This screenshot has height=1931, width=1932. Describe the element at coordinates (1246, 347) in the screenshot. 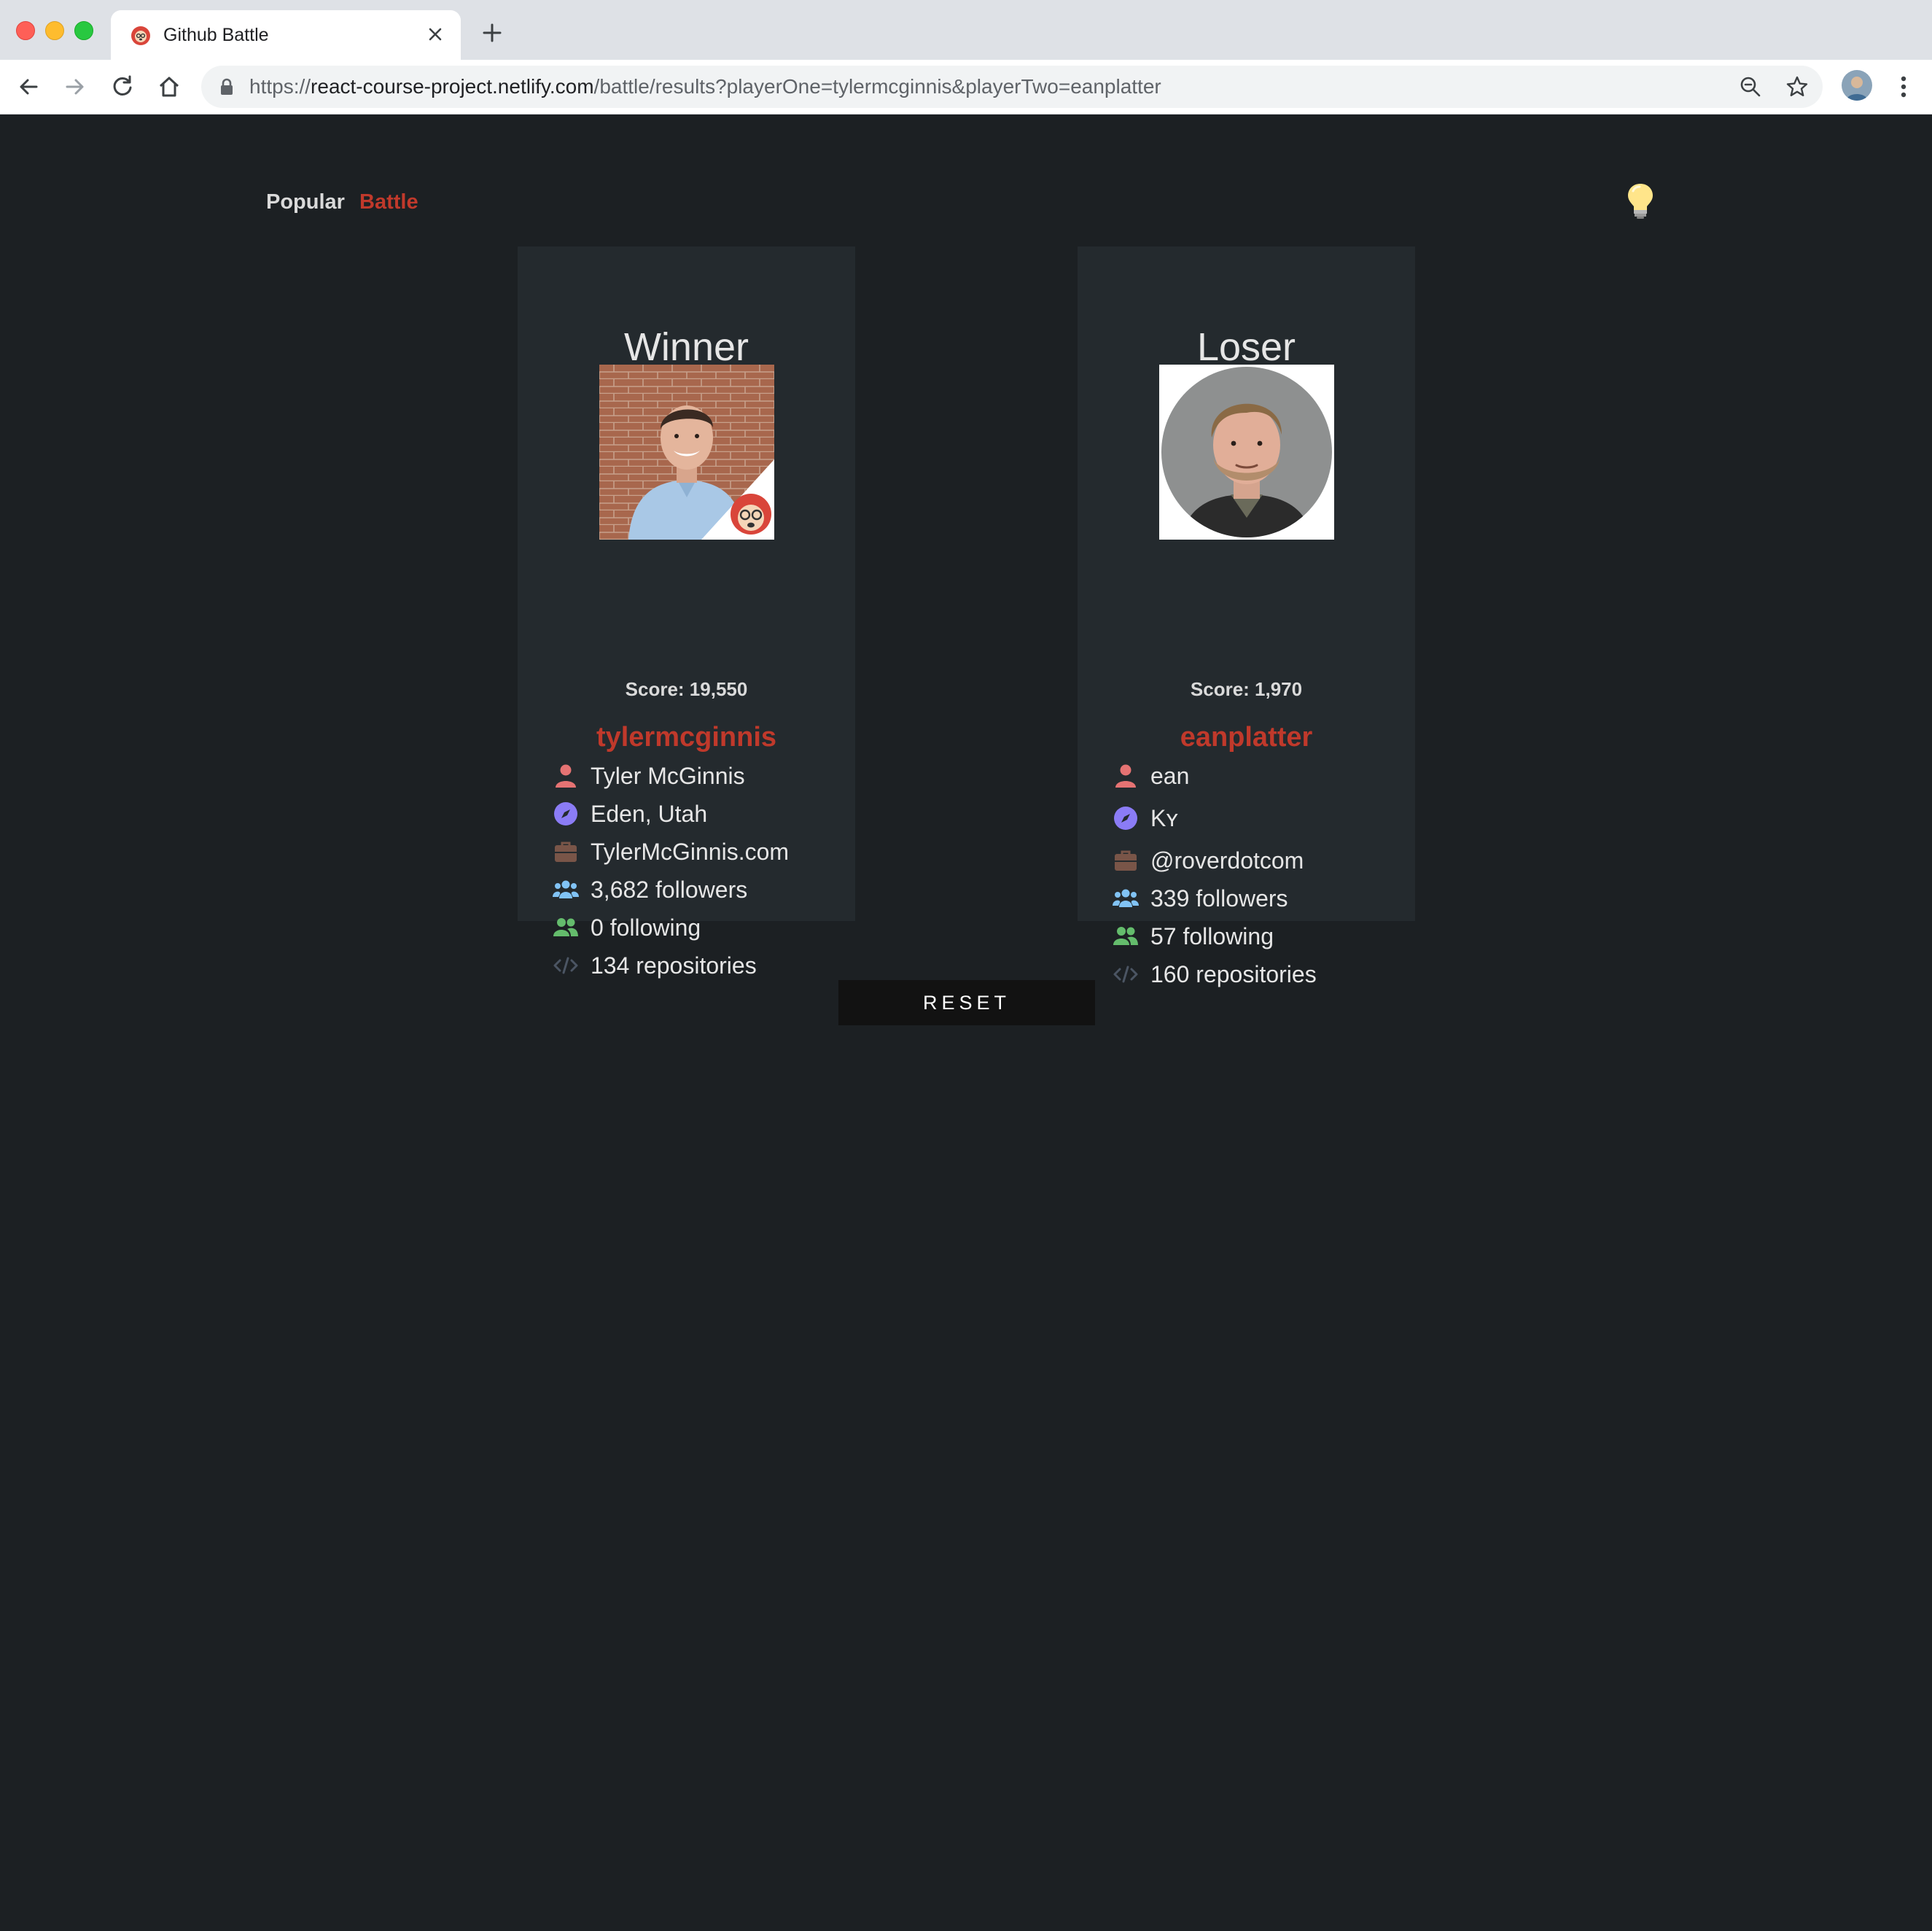

I see `card-heading: Loser` at that location.